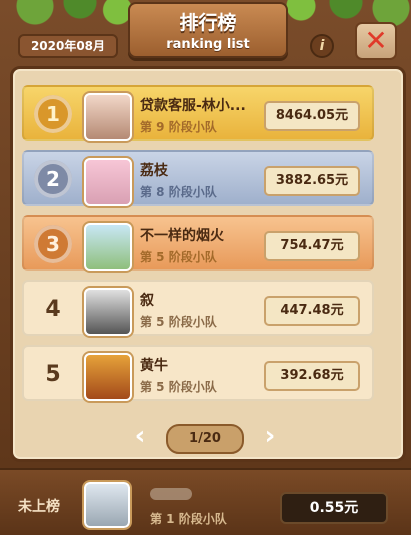 The width and height of the screenshot is (411, 535). Describe the element at coordinates (312, 246) in the screenshot. I see `player-amount: 754.47元` at that location.